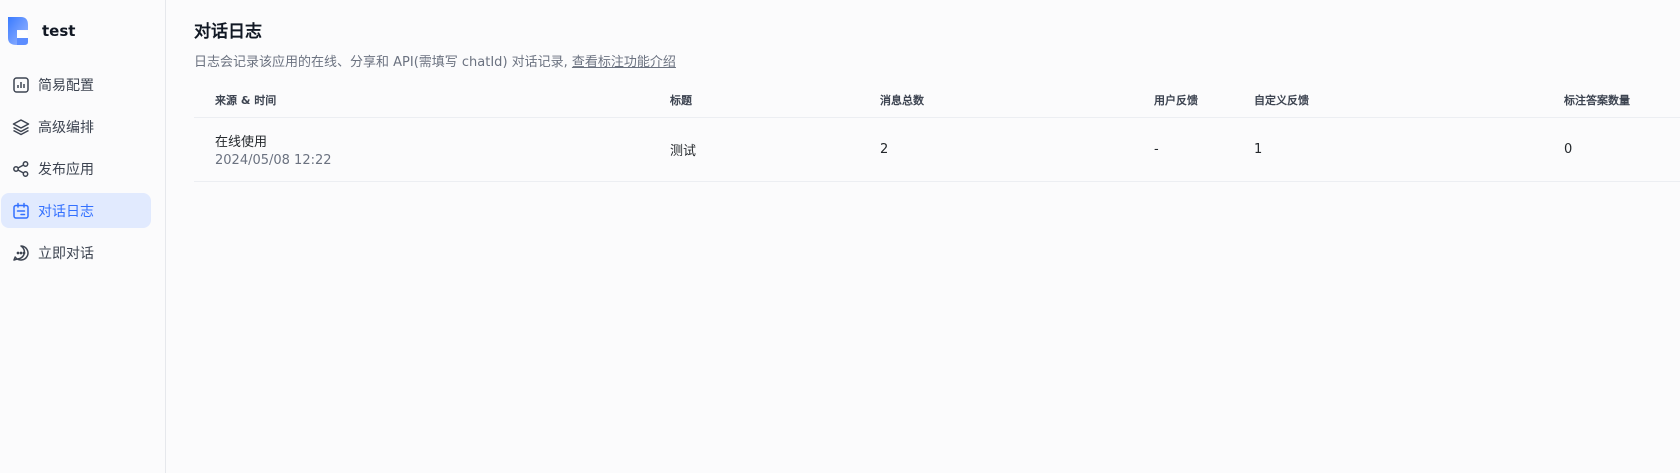 This screenshot has width=1680, height=473. What do you see at coordinates (1176, 100) in the screenshot?
I see `header-user-feedback: 用户反馈` at bounding box center [1176, 100].